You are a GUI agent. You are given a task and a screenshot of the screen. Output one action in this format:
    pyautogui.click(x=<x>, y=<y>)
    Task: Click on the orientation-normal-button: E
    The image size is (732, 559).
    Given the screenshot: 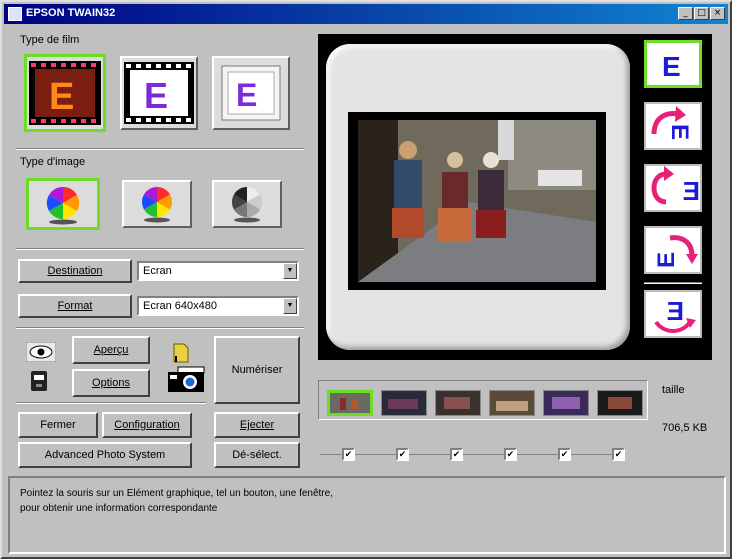 What is the action you would take?
    pyautogui.click(x=673, y=64)
    